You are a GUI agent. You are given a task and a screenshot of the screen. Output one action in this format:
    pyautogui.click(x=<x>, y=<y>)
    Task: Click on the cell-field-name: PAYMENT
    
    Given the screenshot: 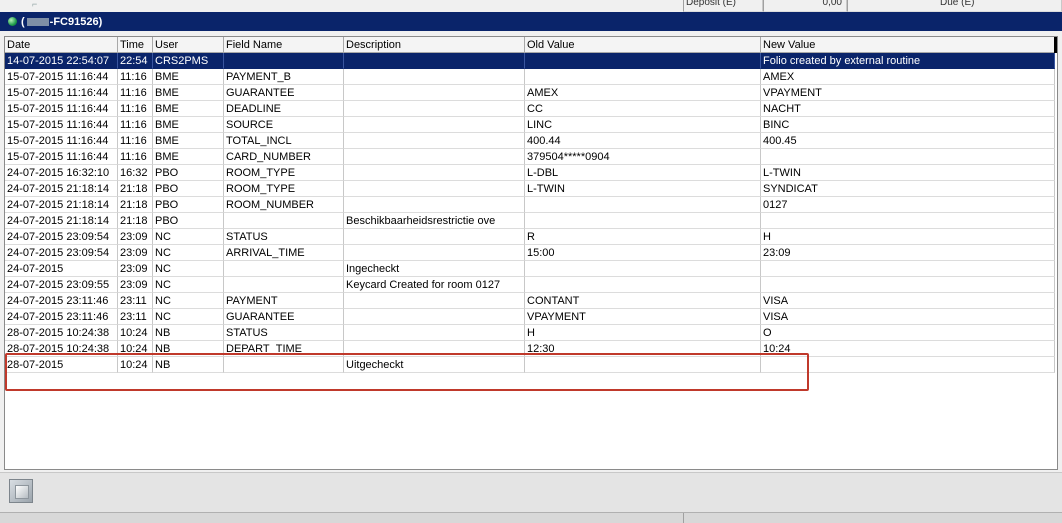 What is the action you would take?
    pyautogui.click(x=284, y=301)
    